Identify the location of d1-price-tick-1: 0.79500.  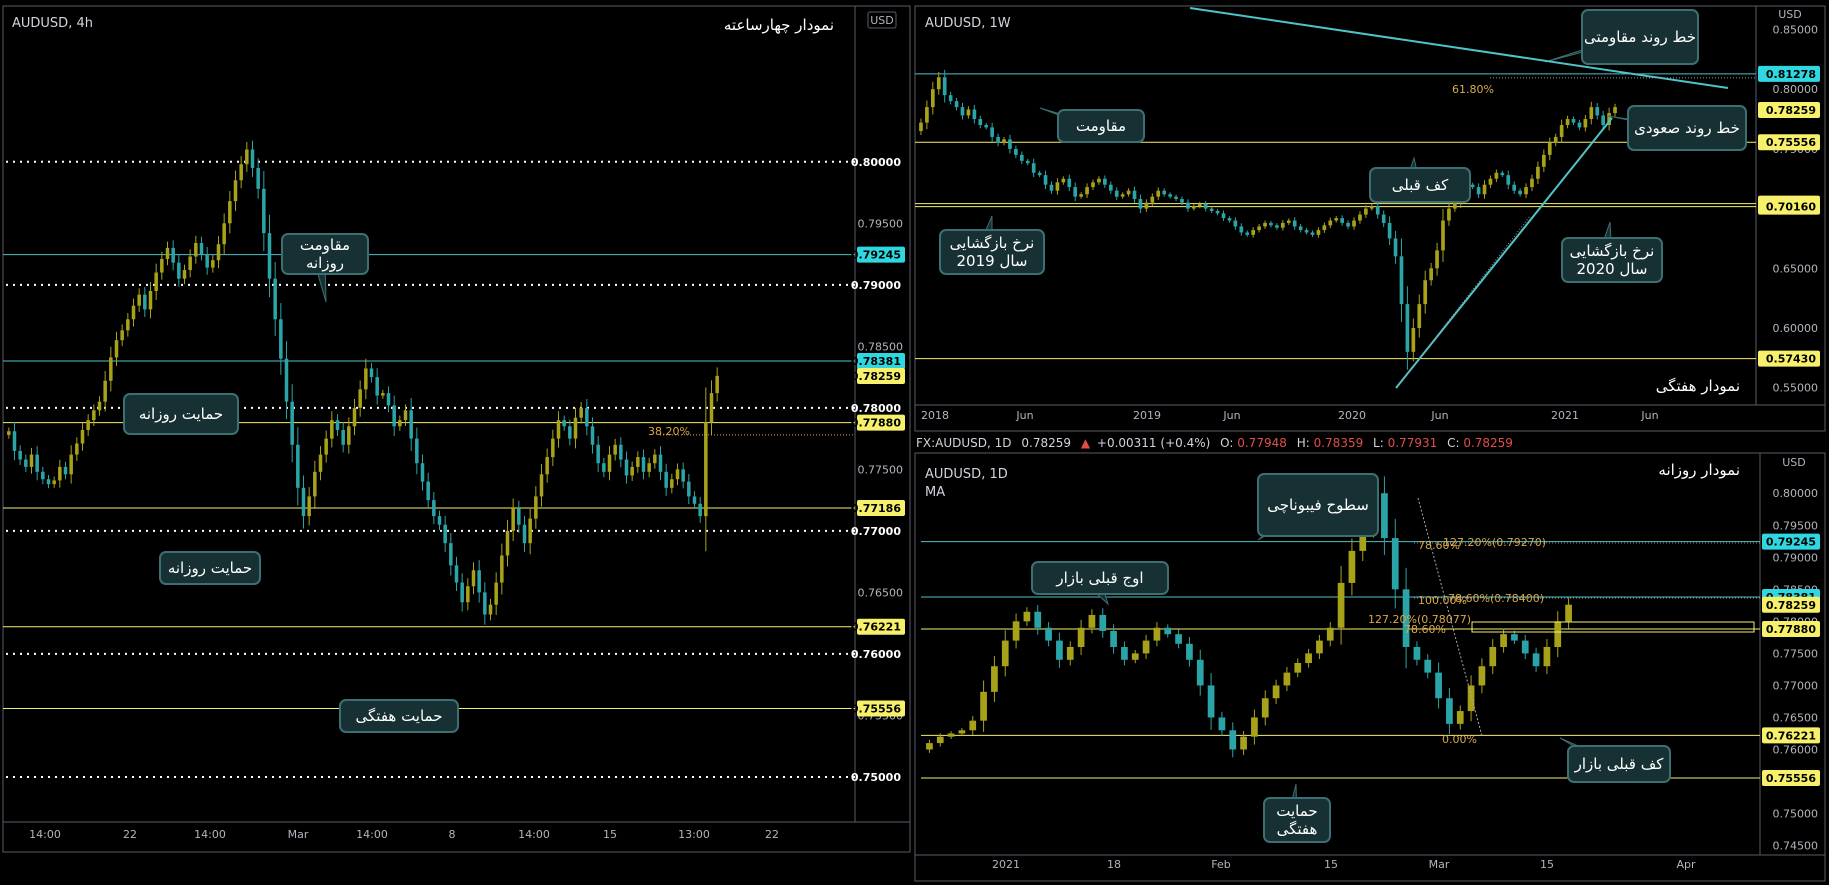
(1796, 525).